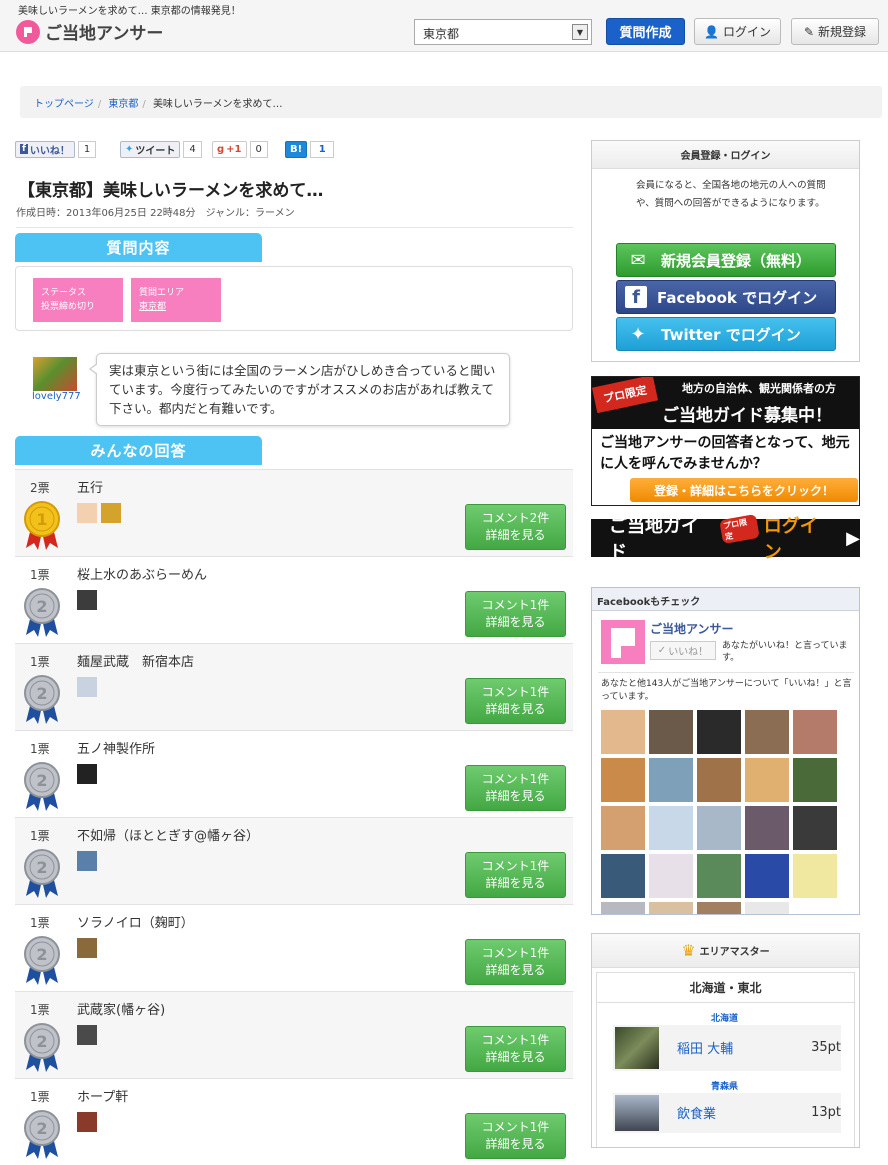  I want to click on facebook-login-button: f Facebook でログイン, so click(726, 297).